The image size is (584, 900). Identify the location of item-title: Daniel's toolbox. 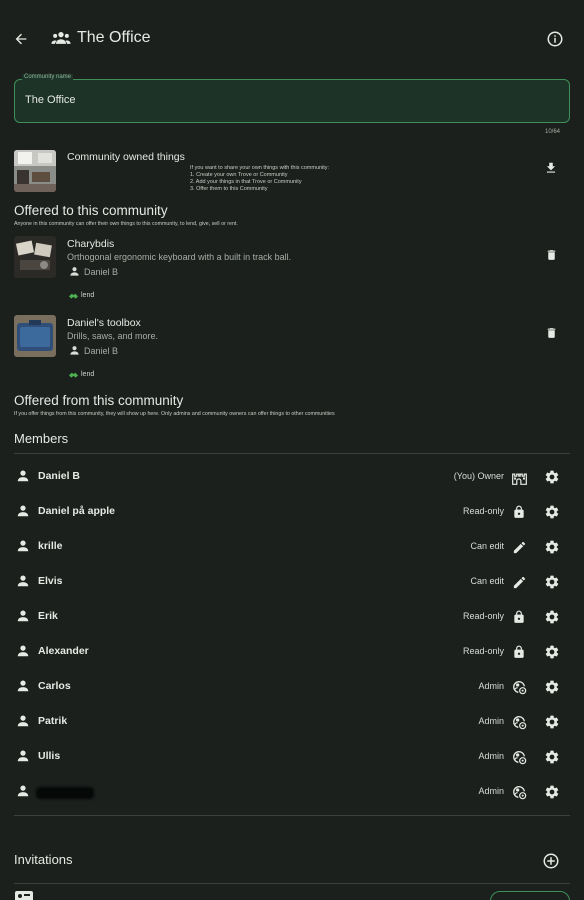
(104, 323).